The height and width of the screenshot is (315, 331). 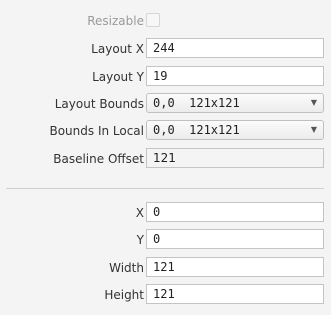 What do you see at coordinates (99, 104) in the screenshot?
I see `layout-bounds-label: Layout Bounds` at bounding box center [99, 104].